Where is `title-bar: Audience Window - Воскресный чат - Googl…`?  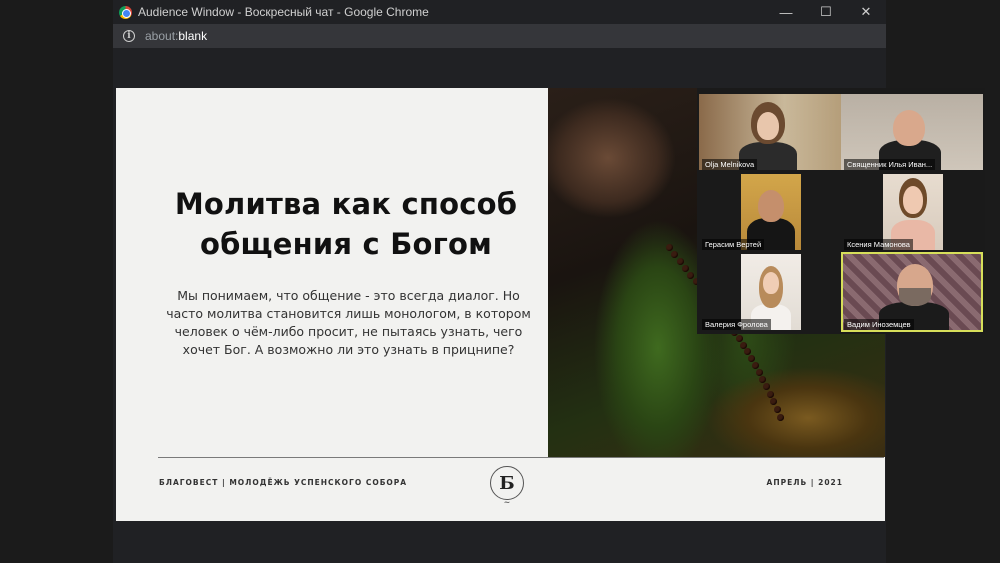 title-bar: Audience Window - Воскресный чат - Googl… is located at coordinates (499, 12).